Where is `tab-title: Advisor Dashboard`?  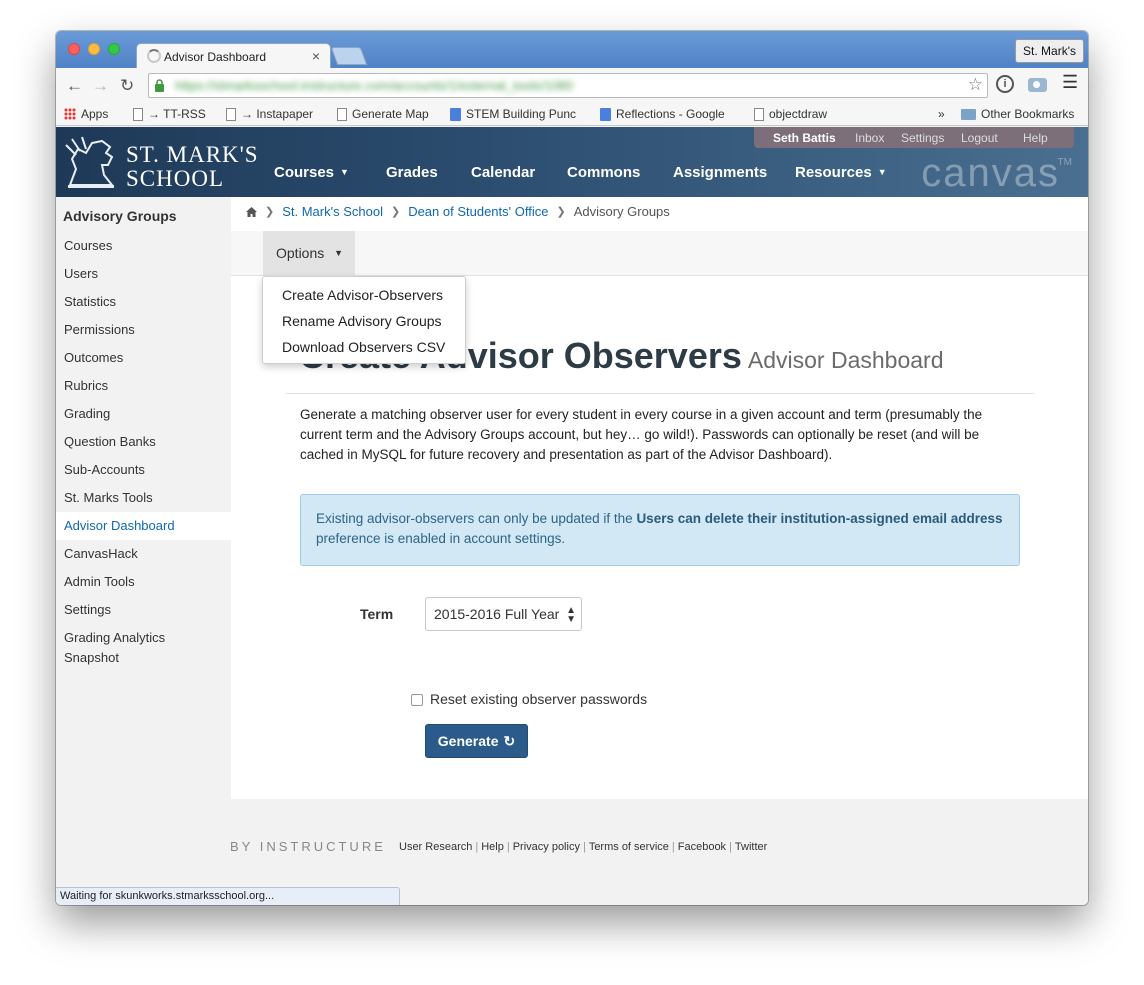 tab-title: Advisor Dashboard is located at coordinates (215, 57).